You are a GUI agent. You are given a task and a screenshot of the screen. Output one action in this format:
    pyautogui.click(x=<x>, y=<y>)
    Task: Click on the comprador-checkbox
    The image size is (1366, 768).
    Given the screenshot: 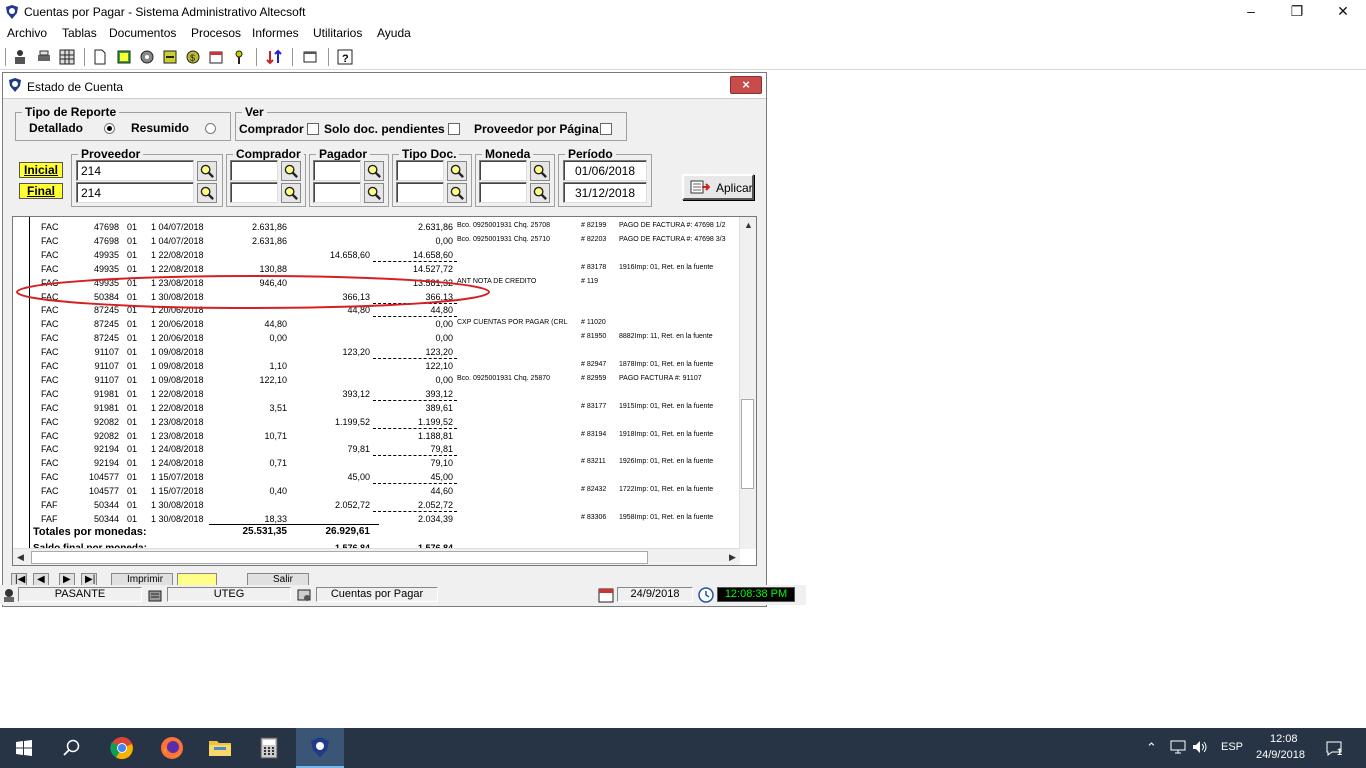 What is the action you would take?
    pyautogui.click(x=313, y=129)
    